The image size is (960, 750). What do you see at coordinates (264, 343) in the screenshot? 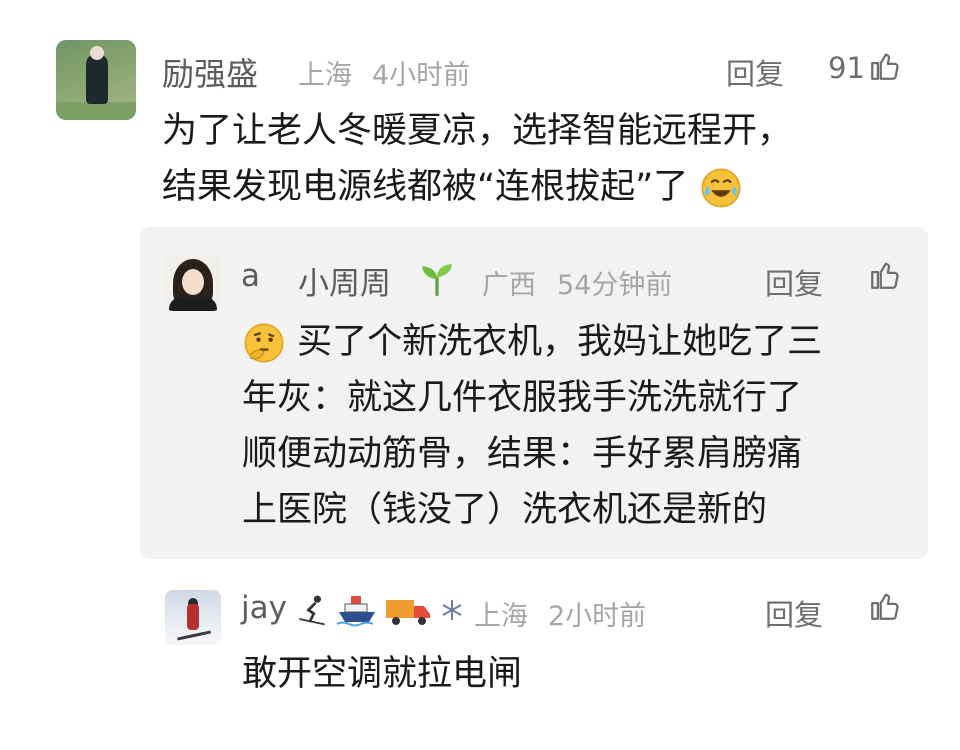
I see `thinking-face-emoji-icon` at bounding box center [264, 343].